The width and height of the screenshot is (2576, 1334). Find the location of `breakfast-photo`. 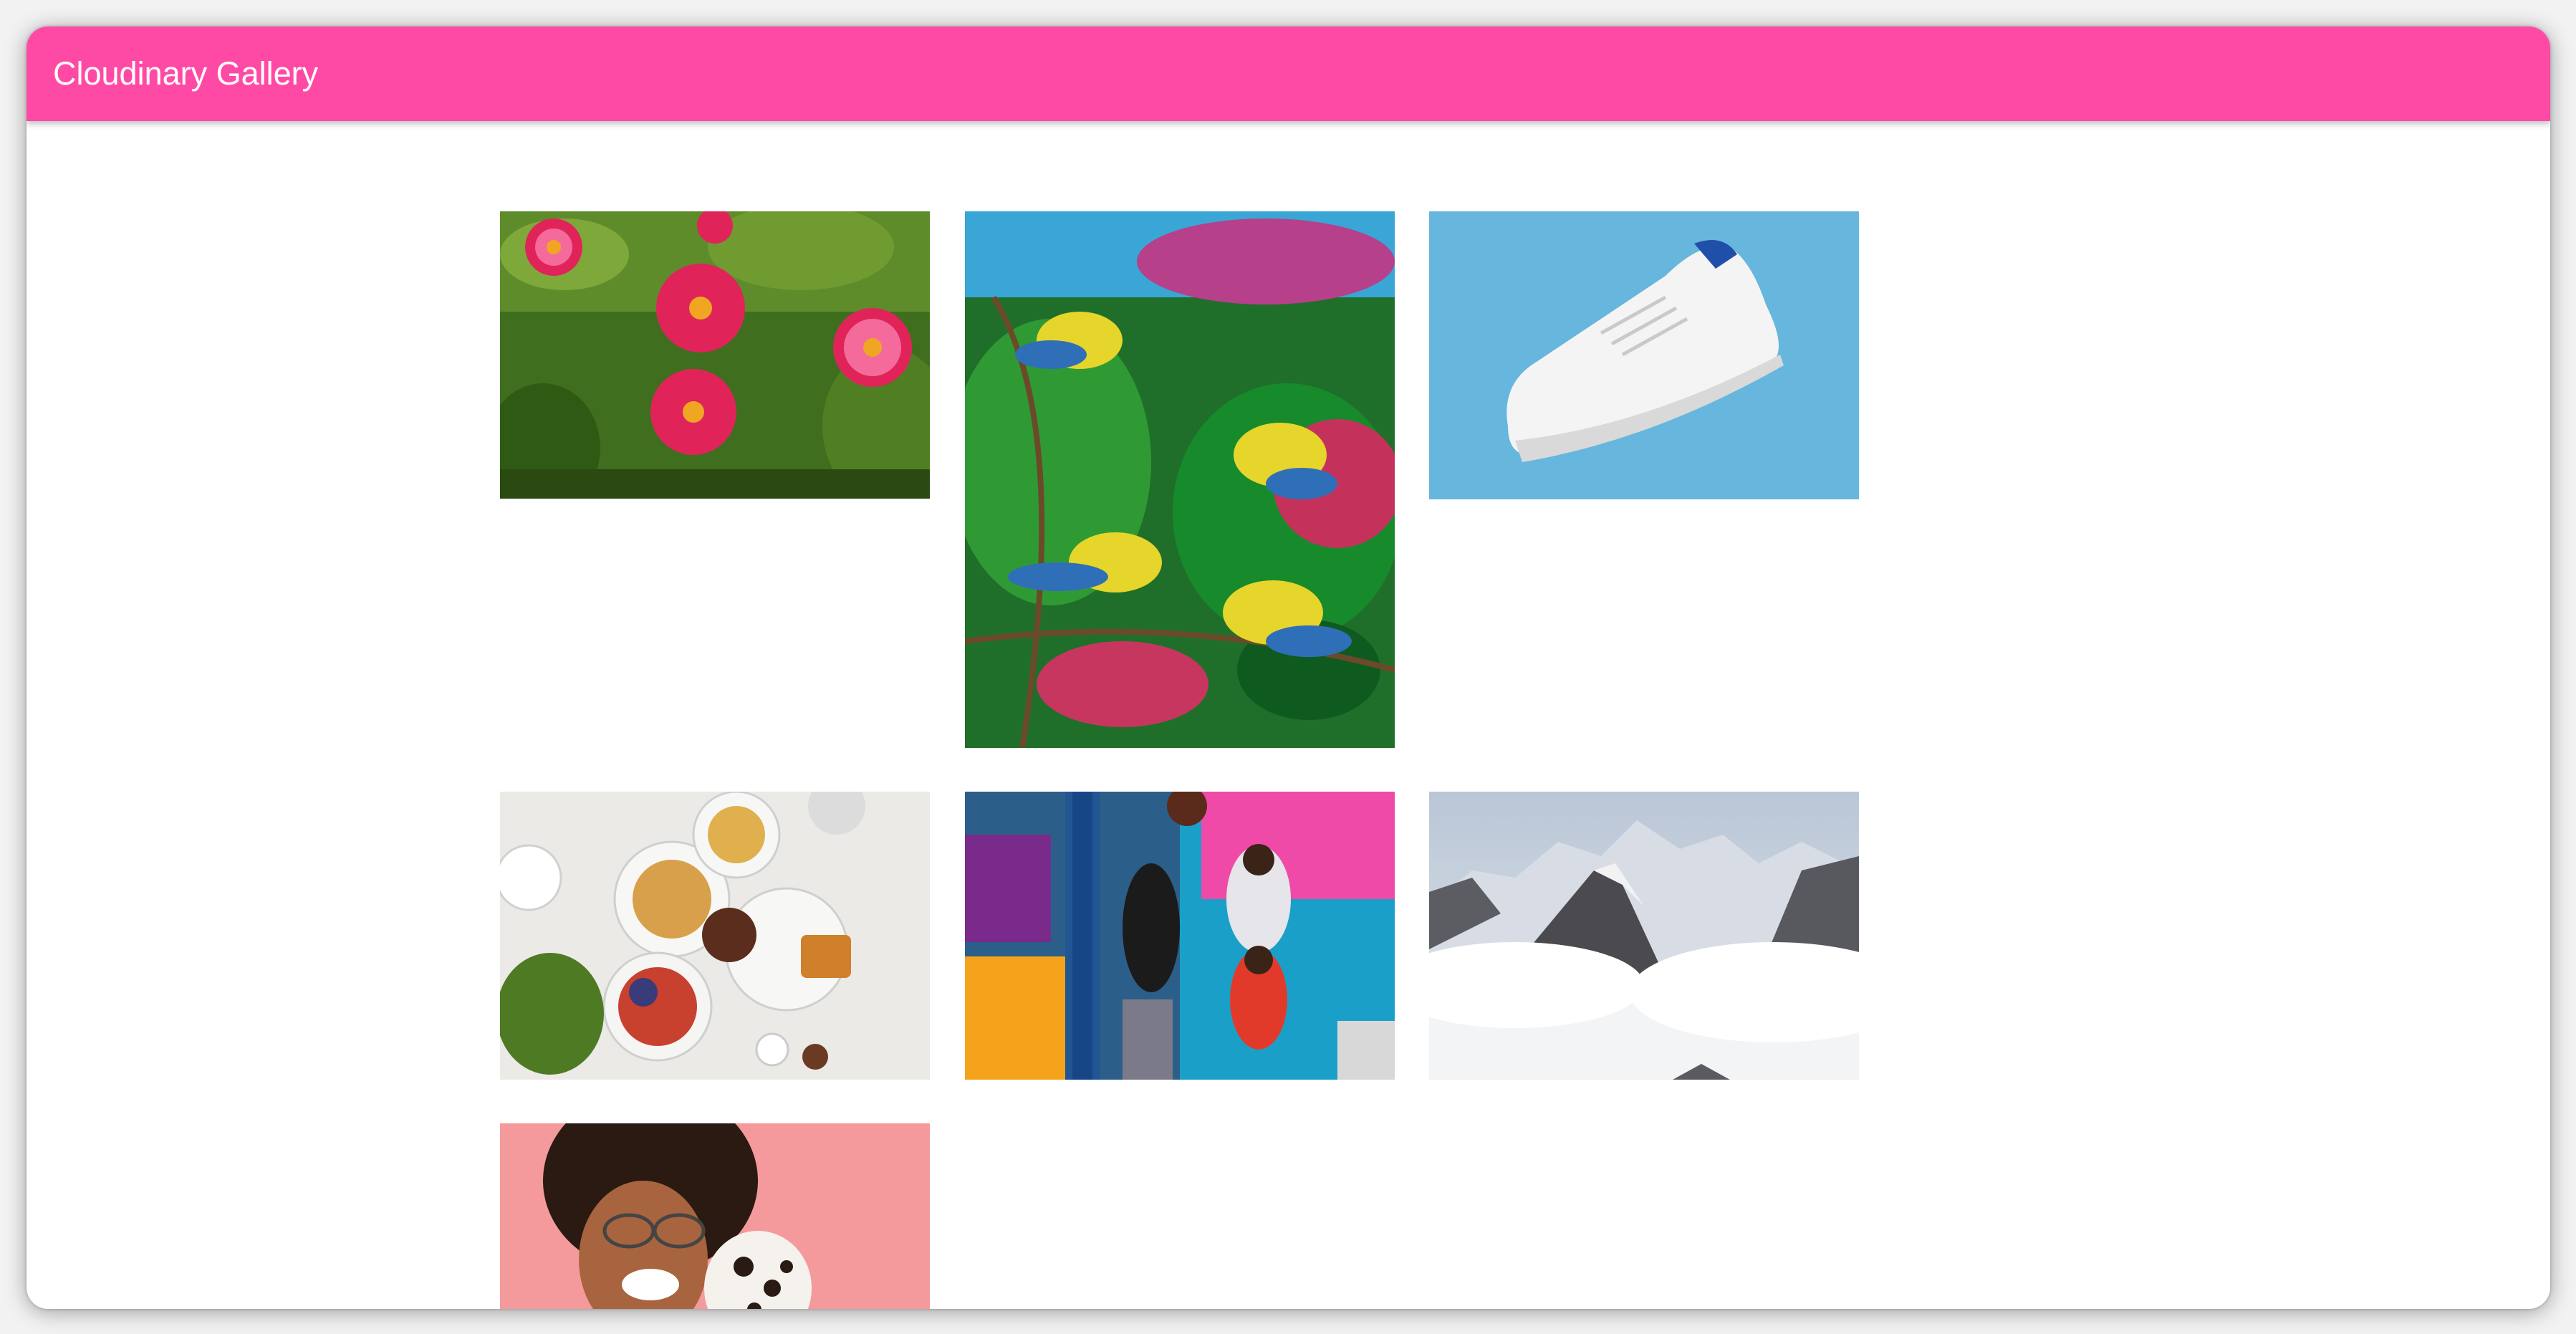

breakfast-photo is located at coordinates (715, 936).